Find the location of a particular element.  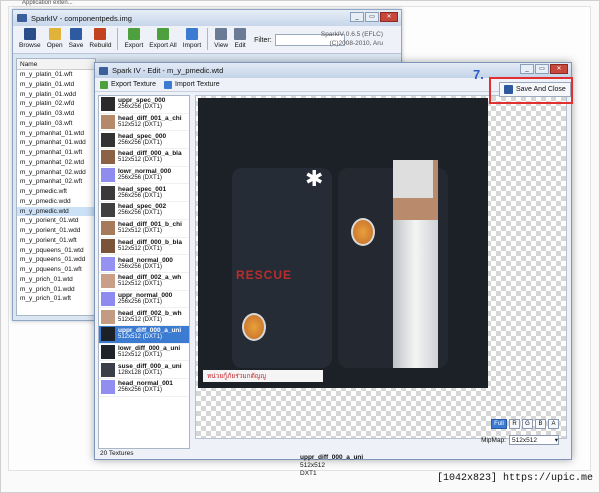

file-list-item: m_y_pqueens_01.wdd is located at coordinates (56, 260).